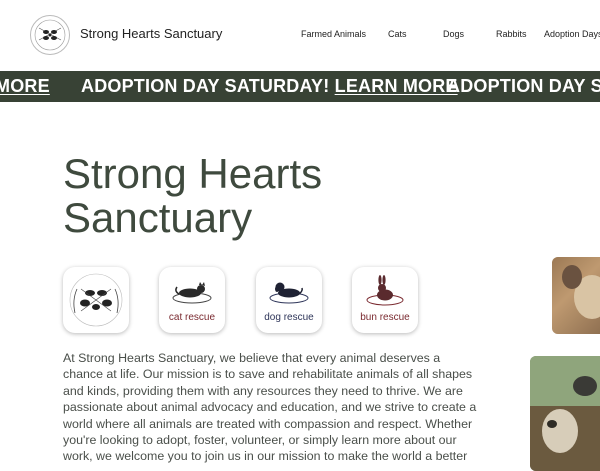  Describe the element at coordinates (396, 86) in the screenshot. I see `learn-more-link: LEARN MORE` at that location.